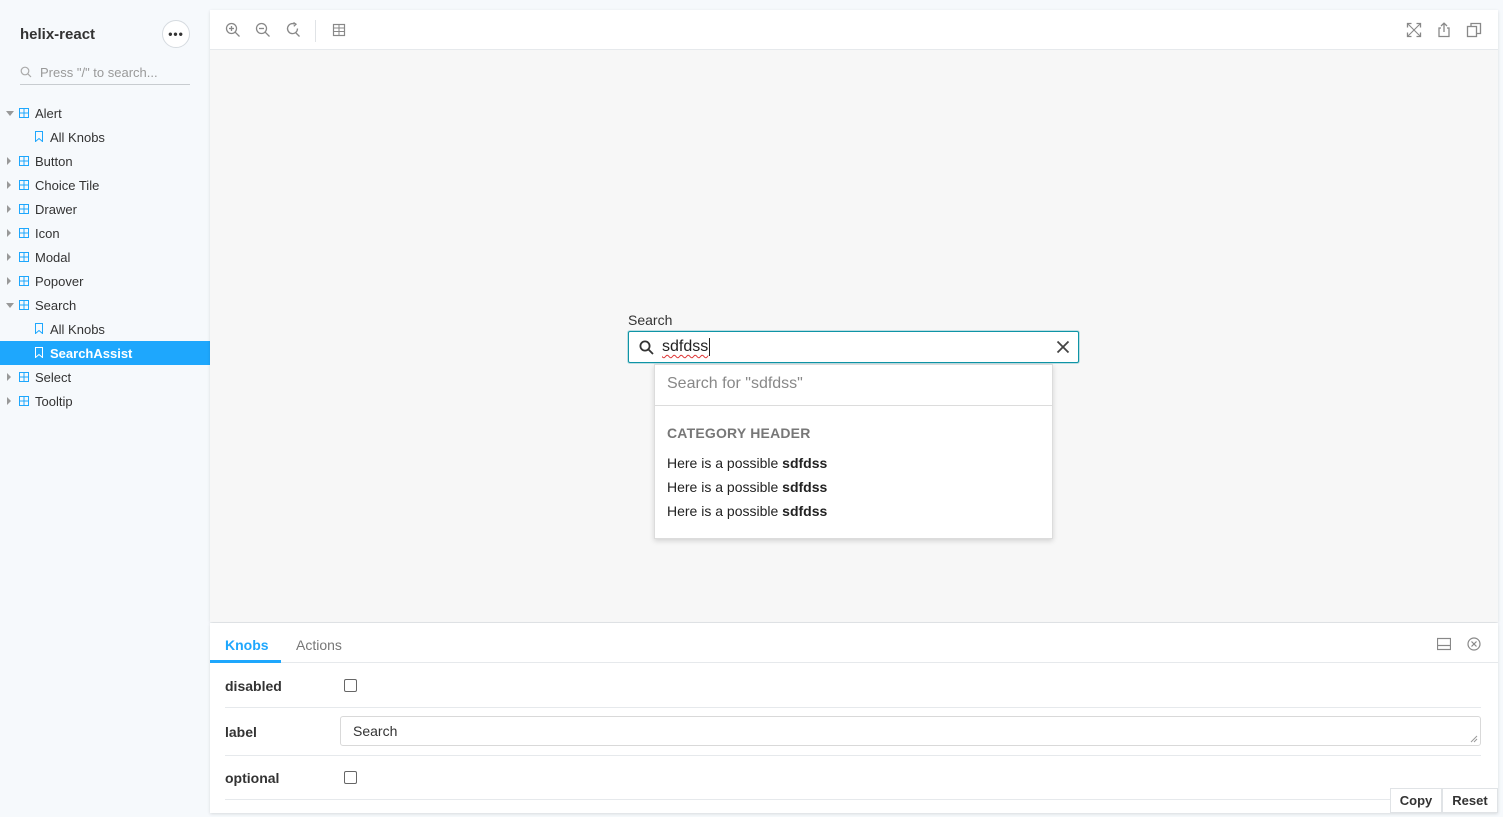 The width and height of the screenshot is (1503, 817). Describe the element at coordinates (853, 347) in the screenshot. I see `search-assist-field: sdfdss` at that location.